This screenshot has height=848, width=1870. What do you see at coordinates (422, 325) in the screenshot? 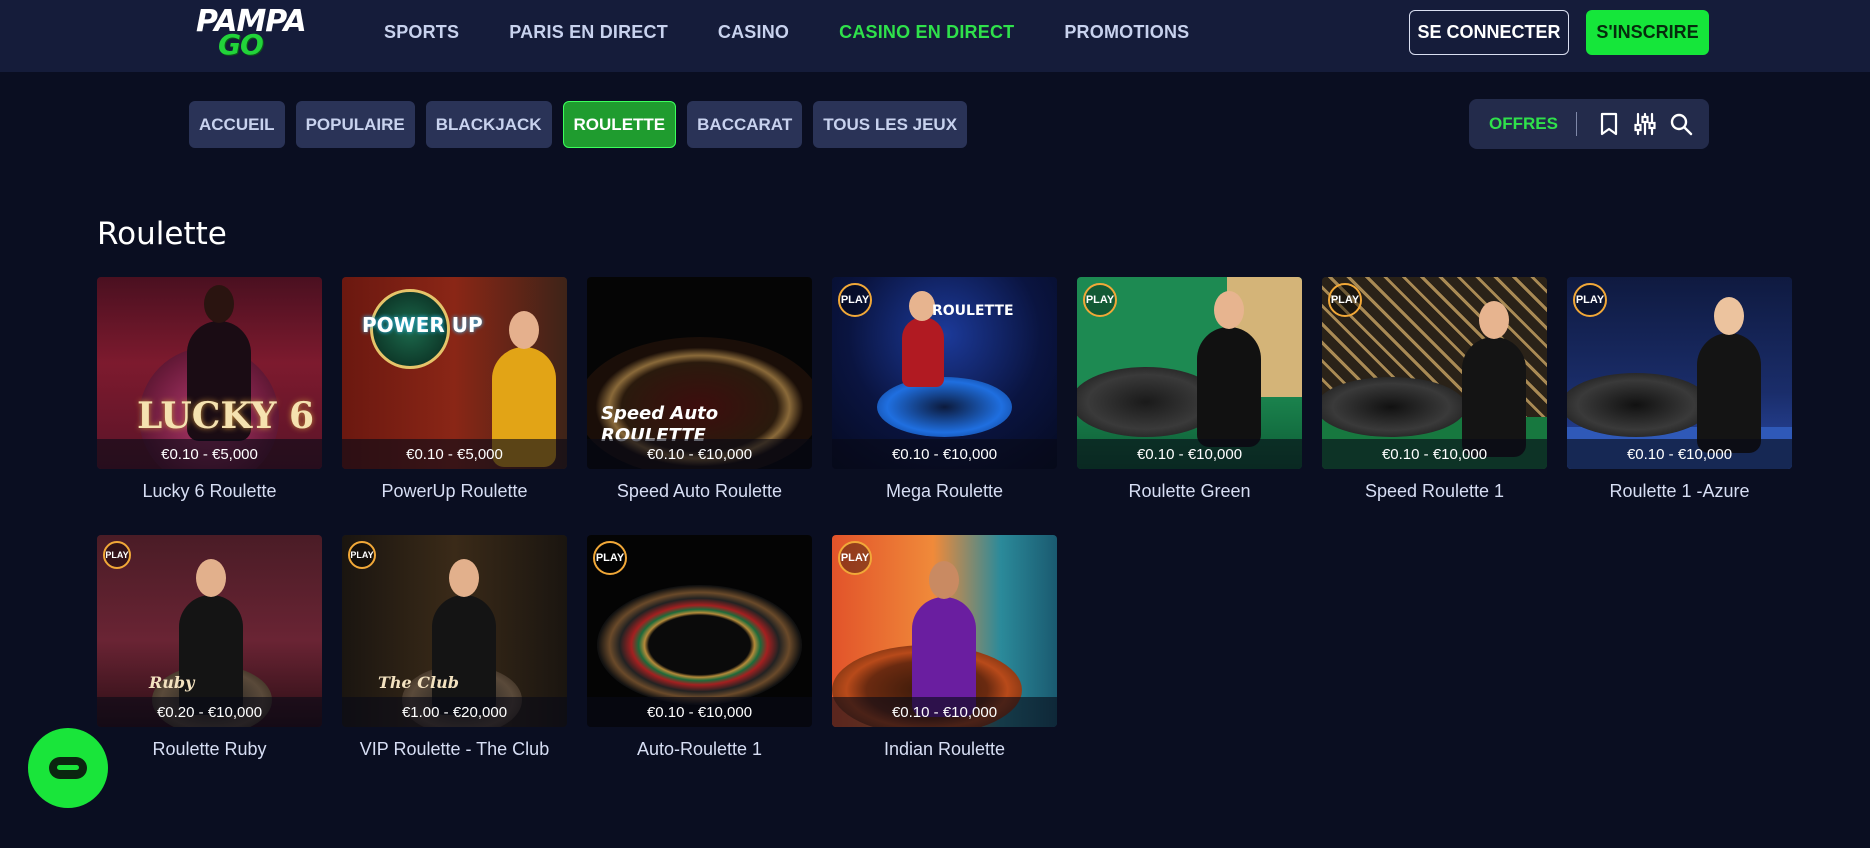
I see `game-art-label: POWER UP` at bounding box center [422, 325].